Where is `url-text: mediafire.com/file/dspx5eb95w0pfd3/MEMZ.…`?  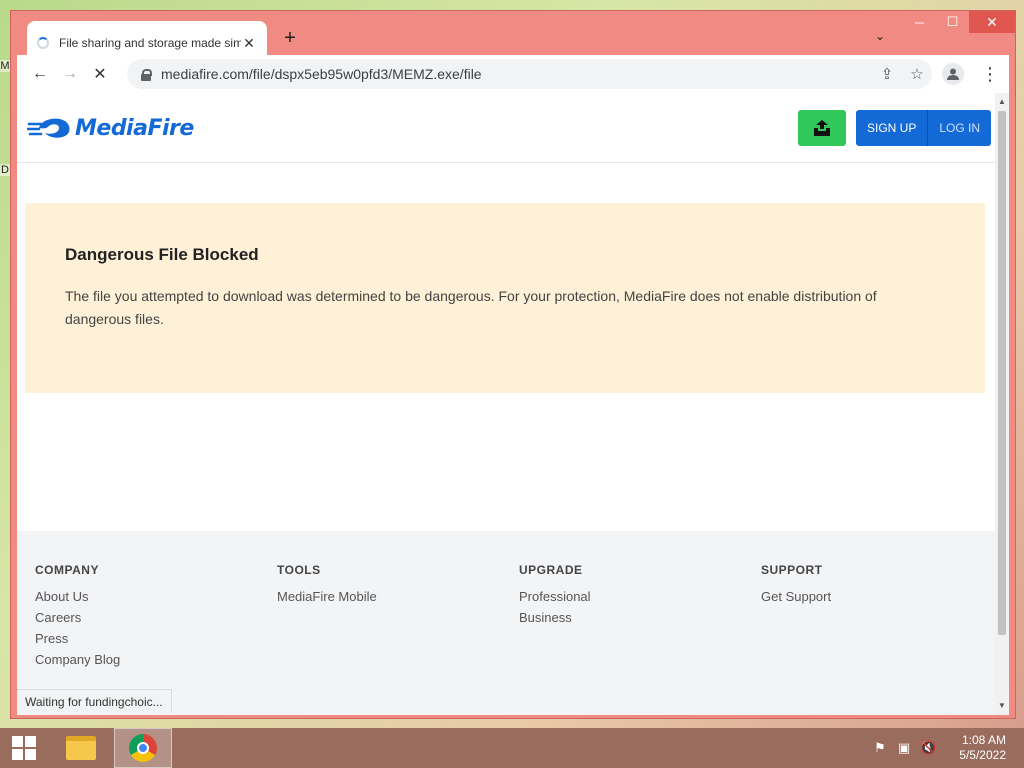 url-text: mediafire.com/file/dspx5eb95w0pfd3/MEMZ.… is located at coordinates (321, 74).